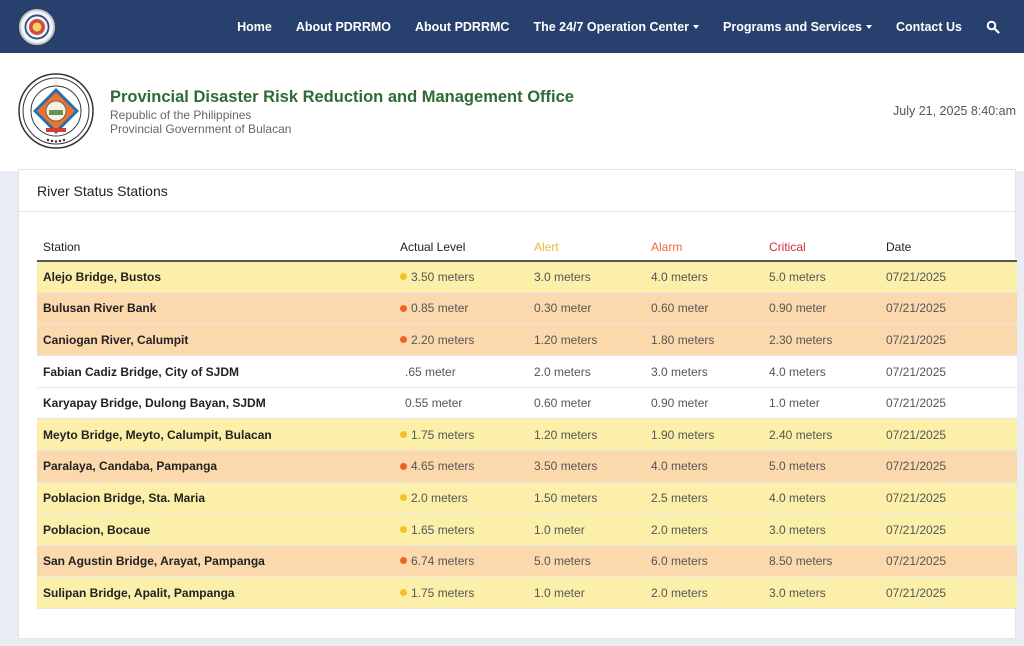  I want to click on actual-level-value: 3.50 meters, so click(443, 277).